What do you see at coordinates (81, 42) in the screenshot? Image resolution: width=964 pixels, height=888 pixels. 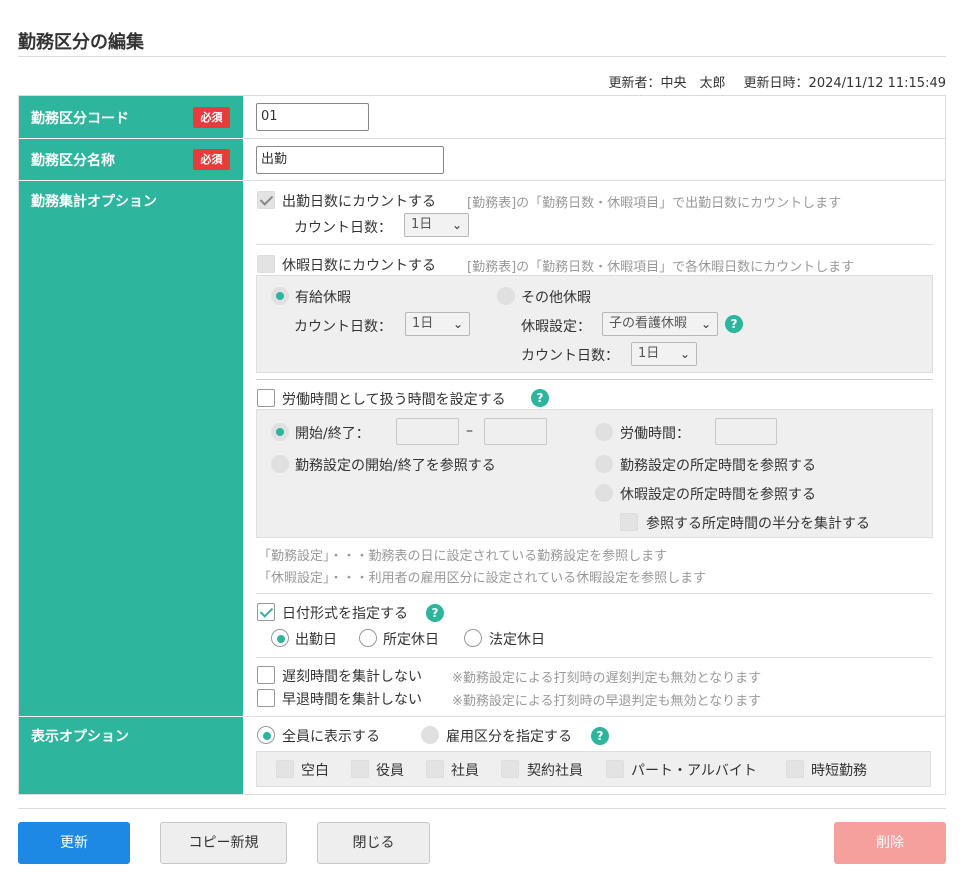 I see `page-title: 勤務区分の編集` at bounding box center [81, 42].